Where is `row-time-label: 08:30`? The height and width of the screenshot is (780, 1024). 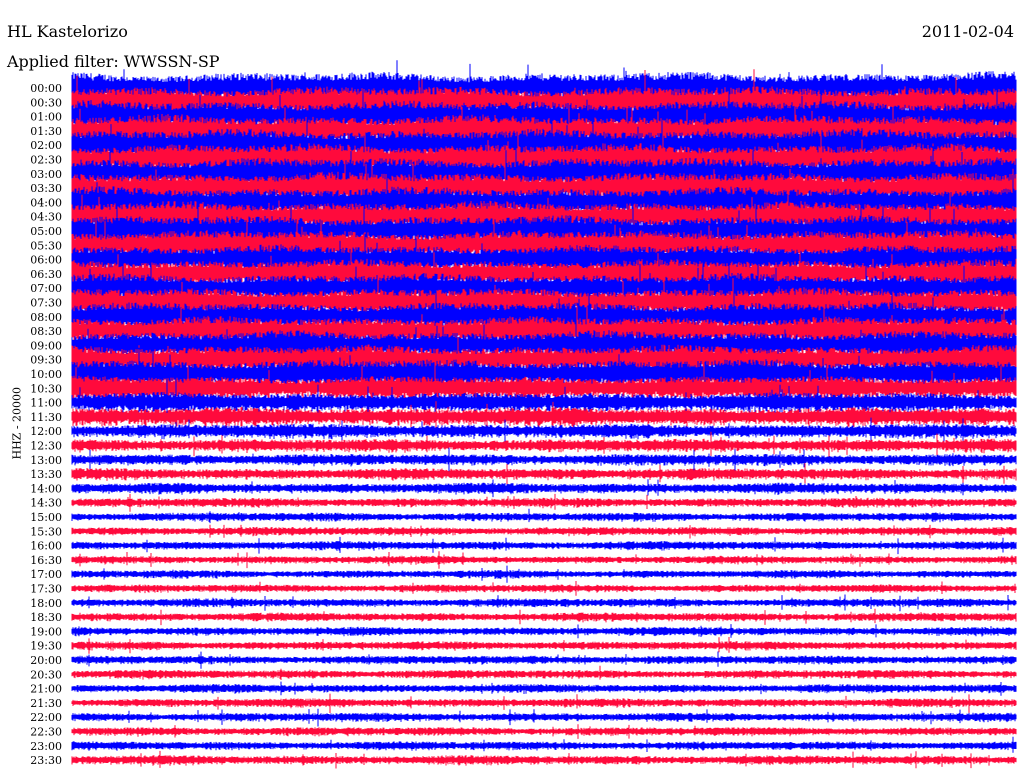
row-time-label: 08:30 is located at coordinates (46, 331).